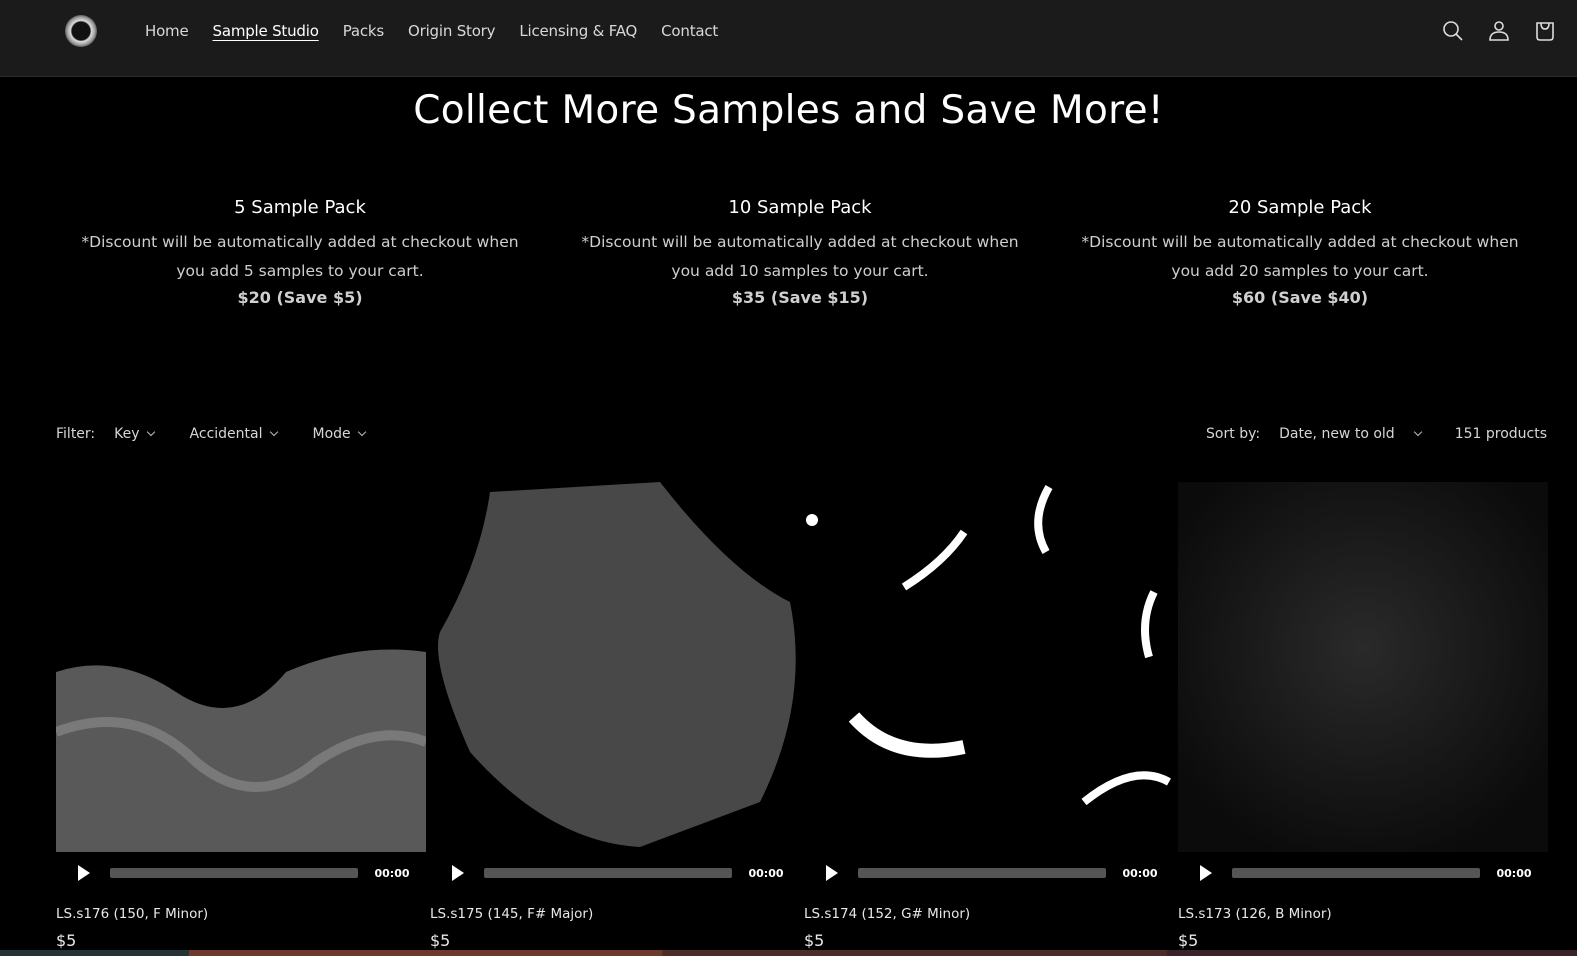  What do you see at coordinates (364, 31) in the screenshot?
I see `nav-packs: Packs` at bounding box center [364, 31].